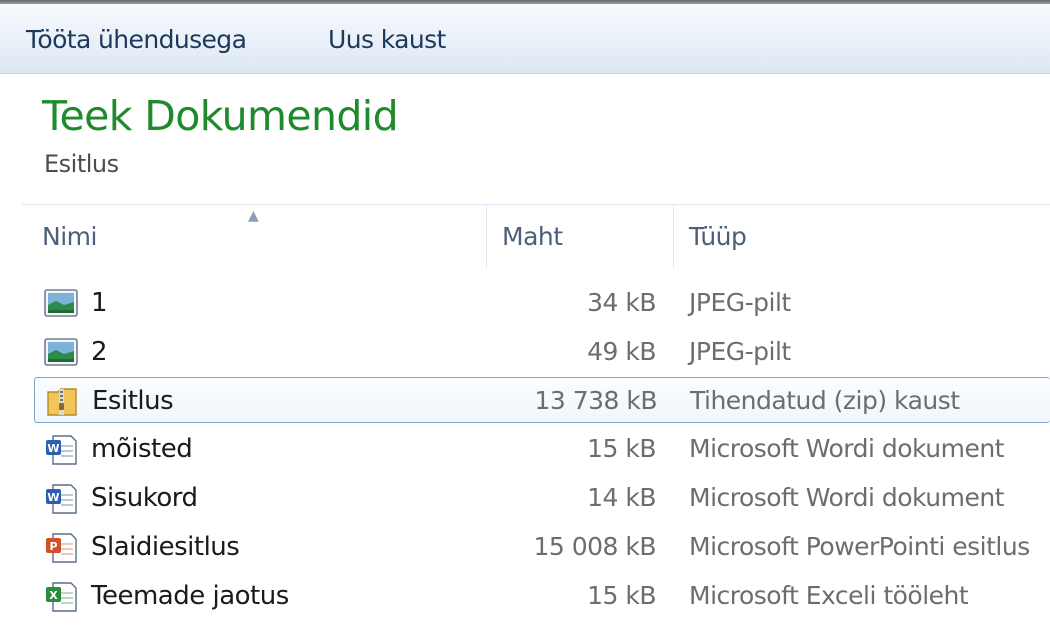  I want to click on command-bar: Tööta ühendusega Uus kaust, so click(525, 39).